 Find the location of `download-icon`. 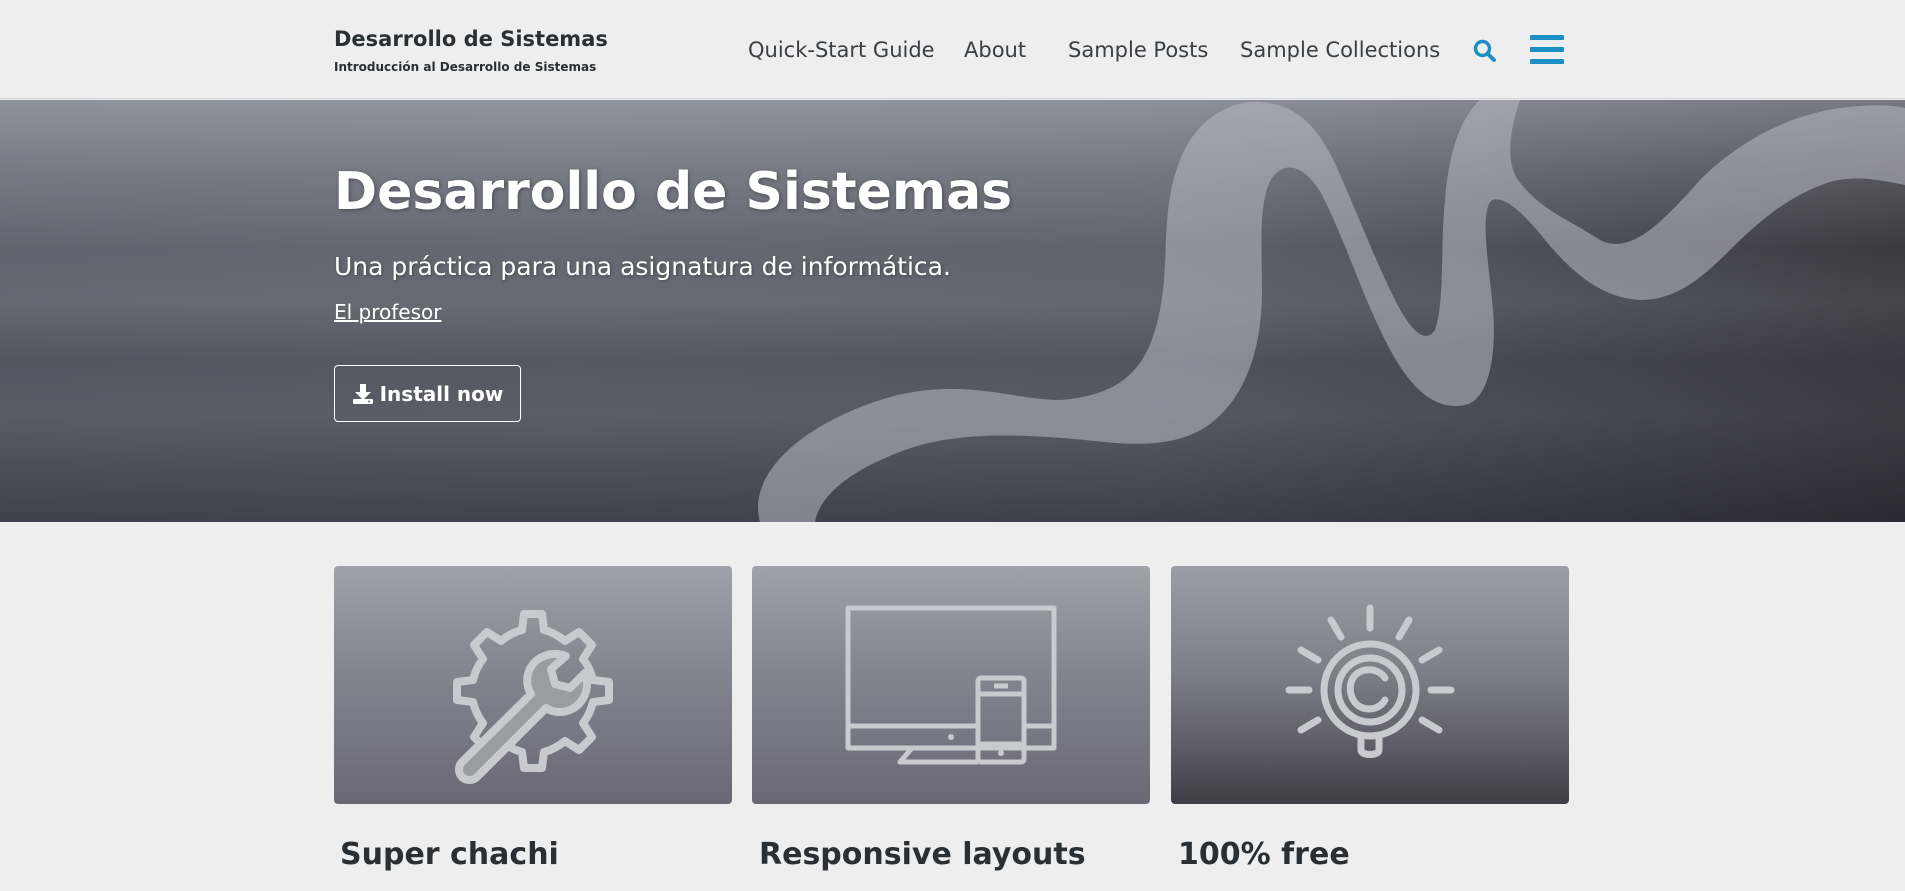

download-icon is located at coordinates (362, 393).